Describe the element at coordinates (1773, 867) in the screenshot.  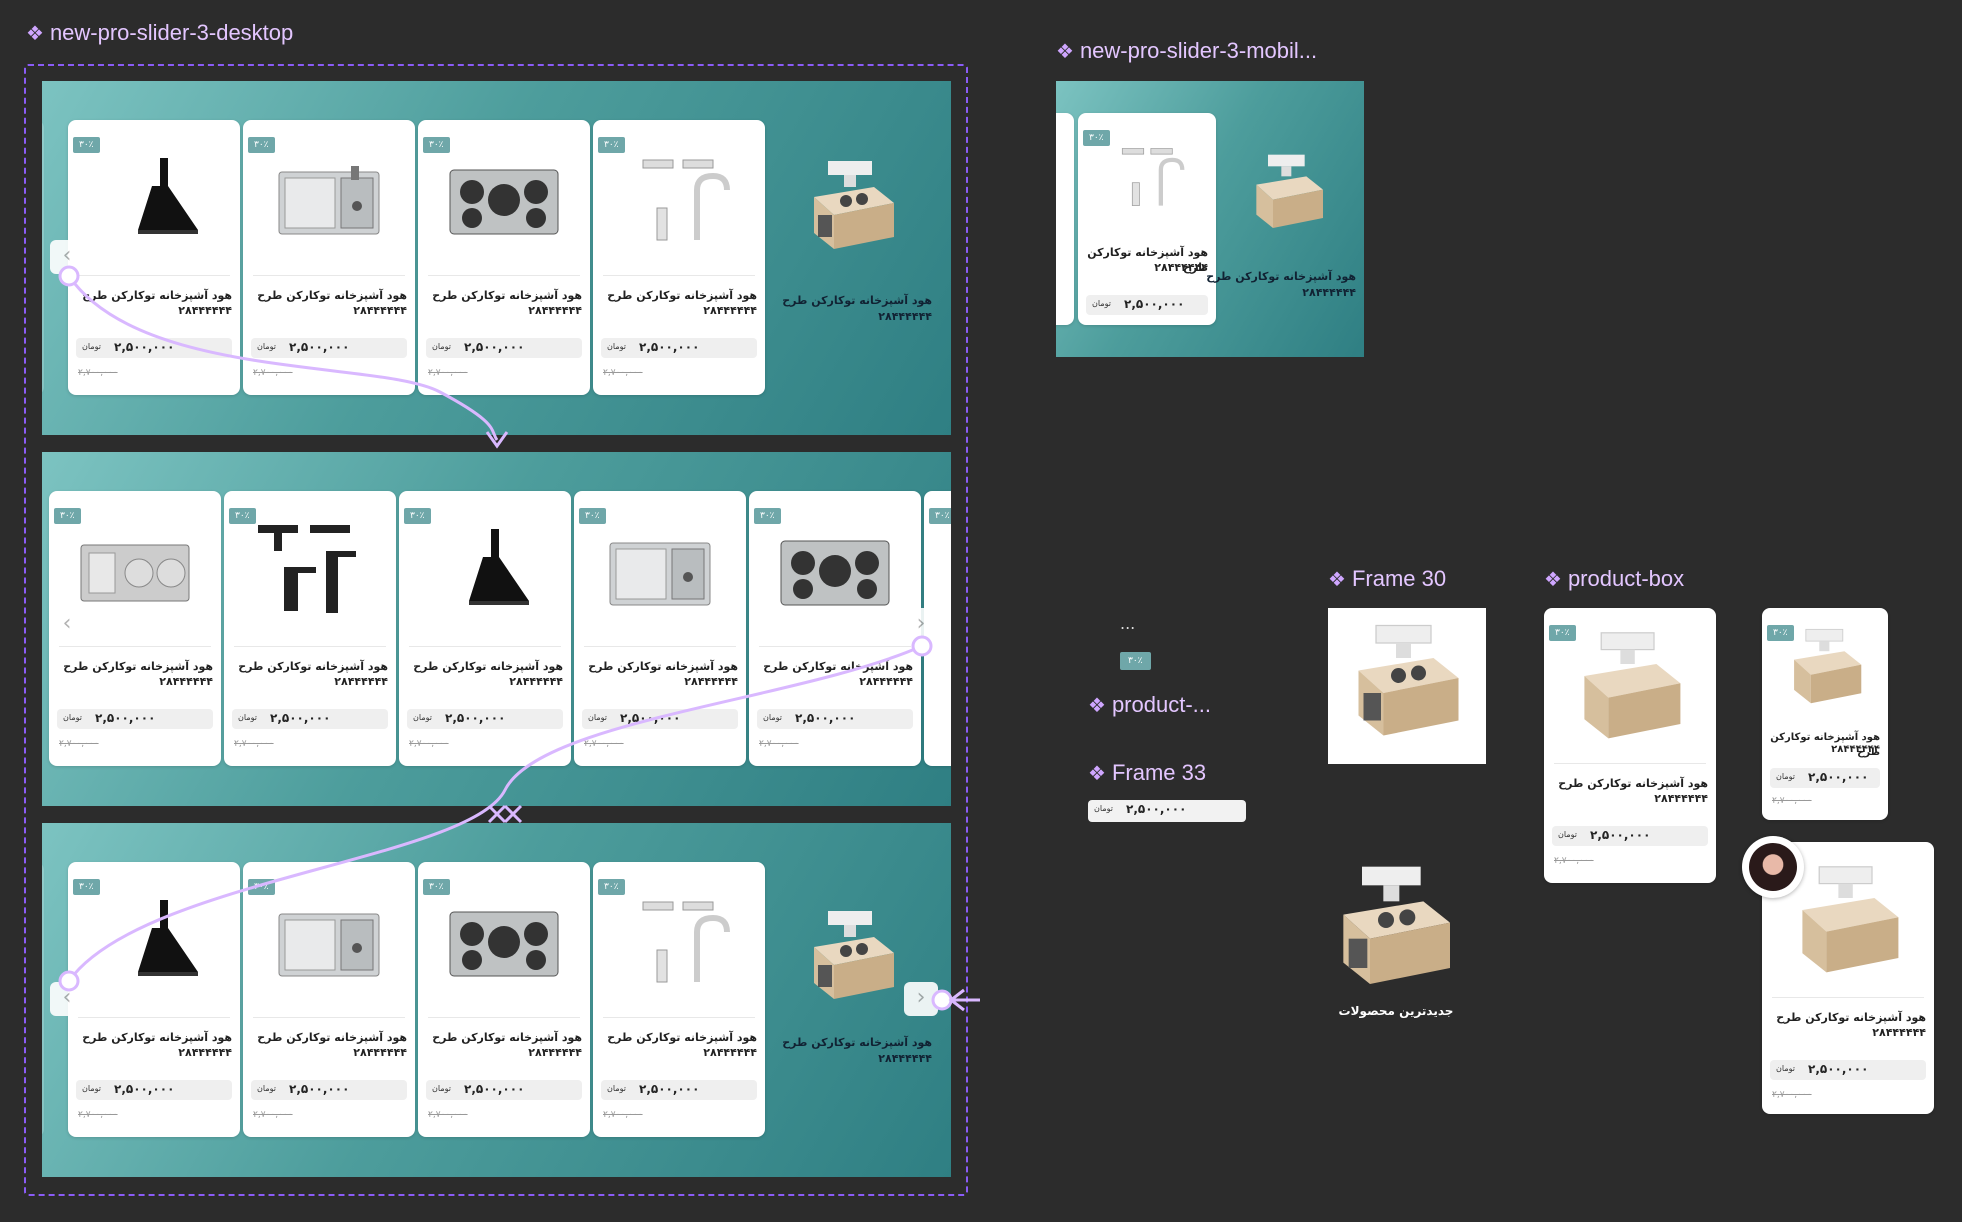
I see `avatar` at that location.